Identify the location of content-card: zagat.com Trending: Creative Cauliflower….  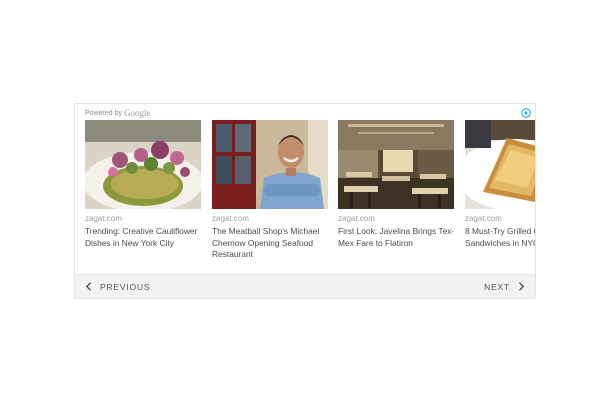
(143, 184).